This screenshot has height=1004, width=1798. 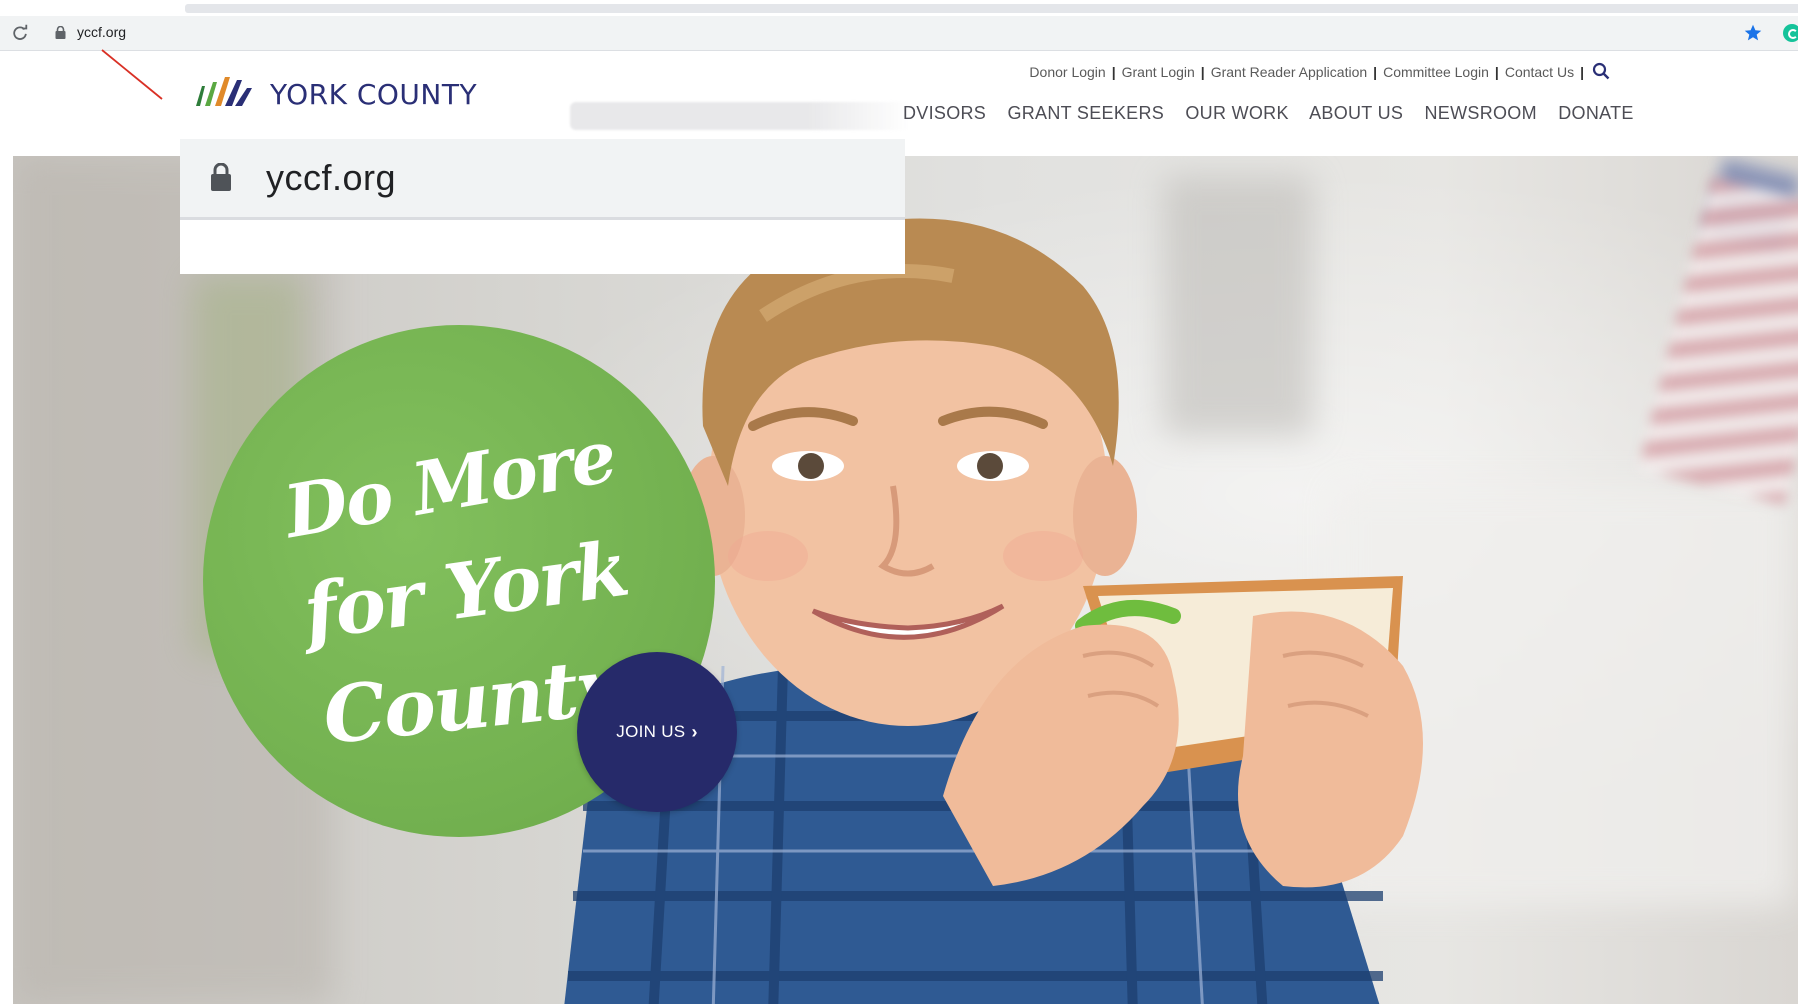 What do you see at coordinates (899, 33) in the screenshot?
I see `address-bar: yccf.org` at bounding box center [899, 33].